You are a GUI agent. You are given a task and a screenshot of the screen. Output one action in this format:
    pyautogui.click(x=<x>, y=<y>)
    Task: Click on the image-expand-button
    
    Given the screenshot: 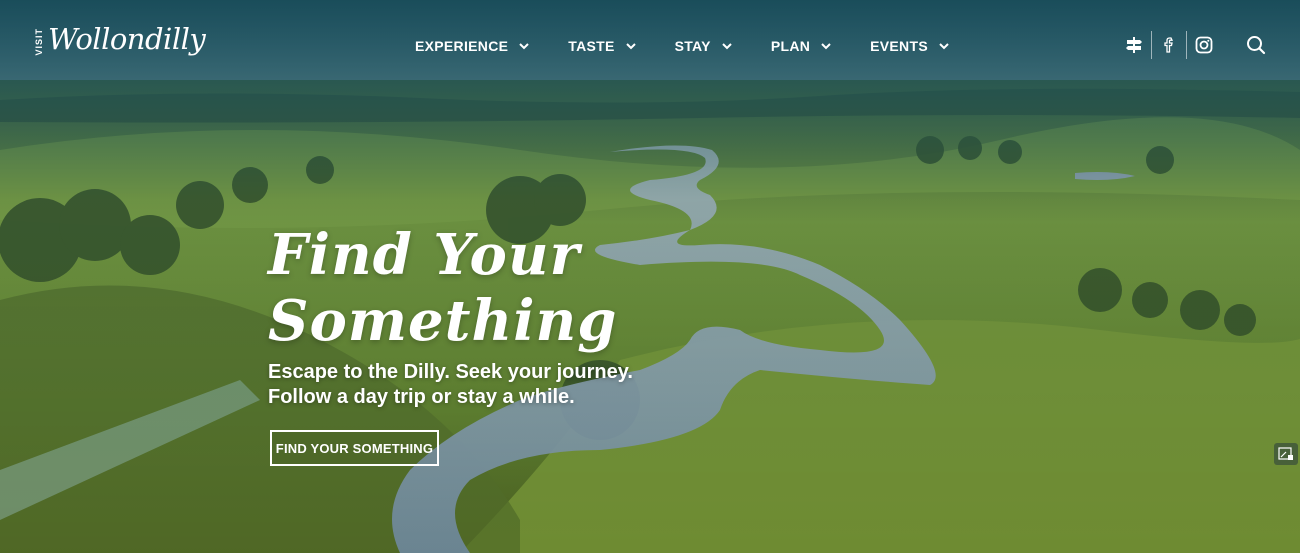 What is the action you would take?
    pyautogui.click(x=1286, y=454)
    